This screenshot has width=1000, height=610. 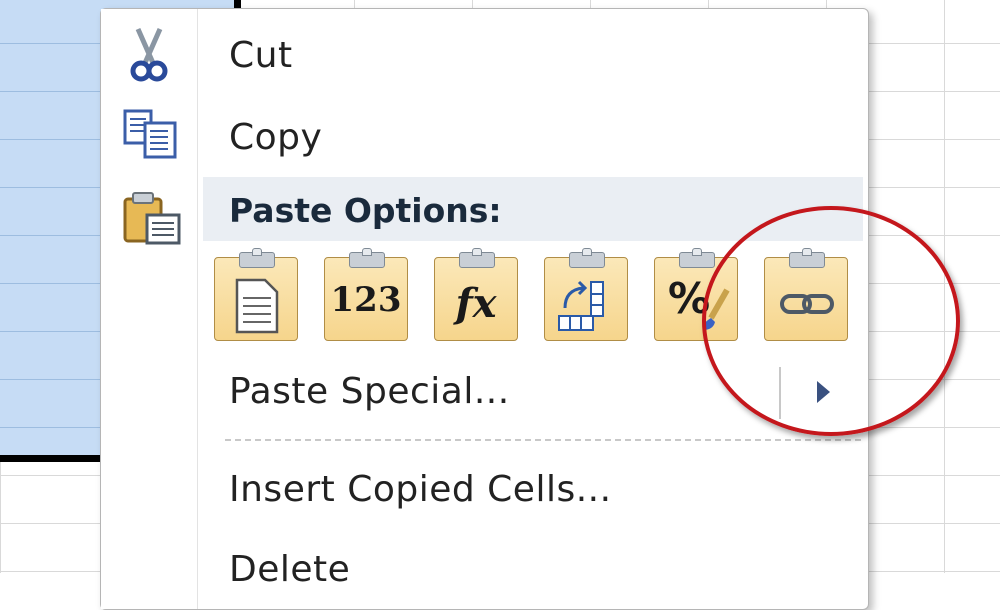 I want to click on paste-options-label: Paste Options:, so click(x=365, y=210).